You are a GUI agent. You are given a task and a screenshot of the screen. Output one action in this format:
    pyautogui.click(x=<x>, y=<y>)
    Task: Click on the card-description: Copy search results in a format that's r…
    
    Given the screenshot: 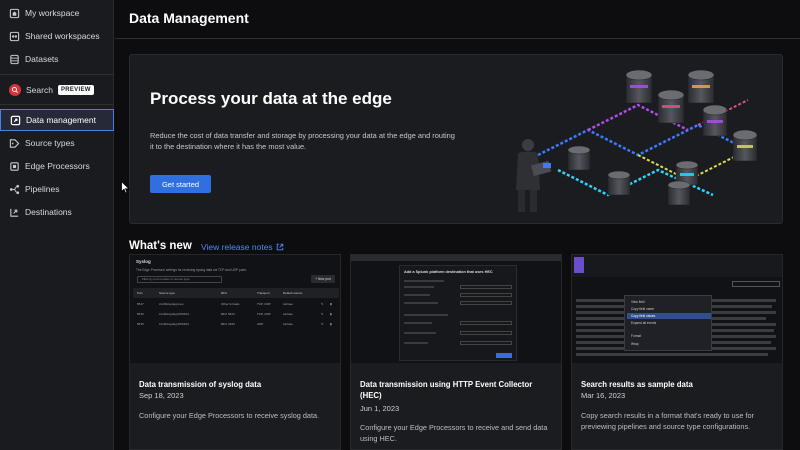 What is the action you would take?
    pyautogui.click(x=667, y=421)
    